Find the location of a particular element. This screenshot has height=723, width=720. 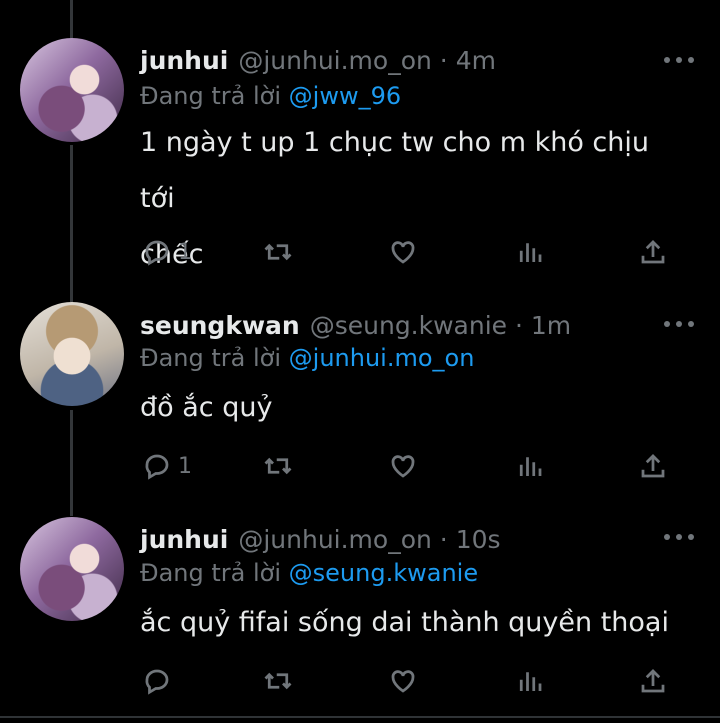

replying-to: Đang trả lời @jww_96 is located at coordinates (270, 97).